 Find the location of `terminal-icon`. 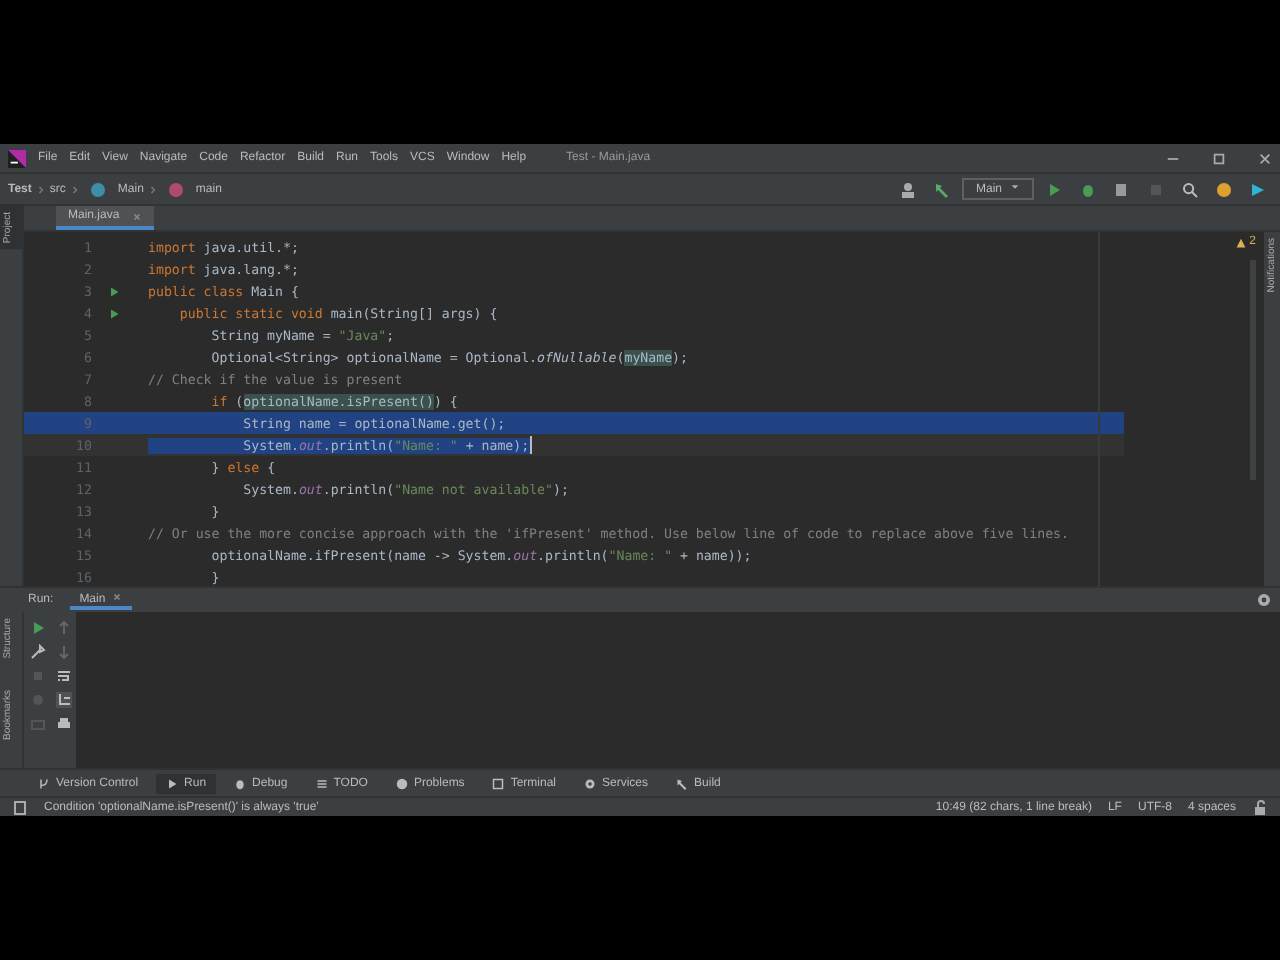

terminal-icon is located at coordinates (498, 783).